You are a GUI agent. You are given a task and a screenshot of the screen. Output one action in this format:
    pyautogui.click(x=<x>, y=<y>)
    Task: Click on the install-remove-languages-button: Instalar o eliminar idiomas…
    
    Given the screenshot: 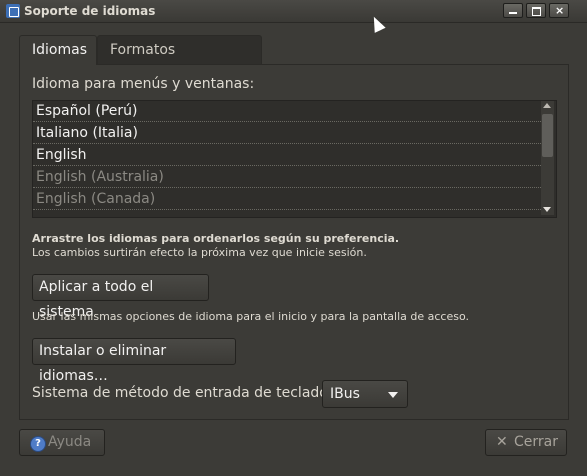 What is the action you would take?
    pyautogui.click(x=134, y=361)
    